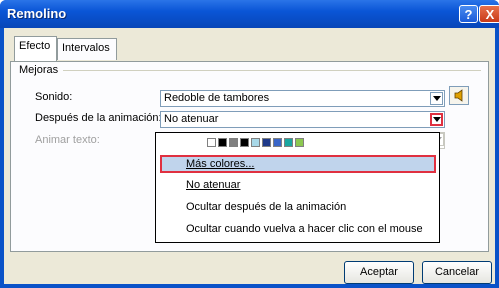 The height and width of the screenshot is (288, 499). Describe the element at coordinates (302, 98) in the screenshot. I see `sound-combo: Redoble de tambores` at that location.